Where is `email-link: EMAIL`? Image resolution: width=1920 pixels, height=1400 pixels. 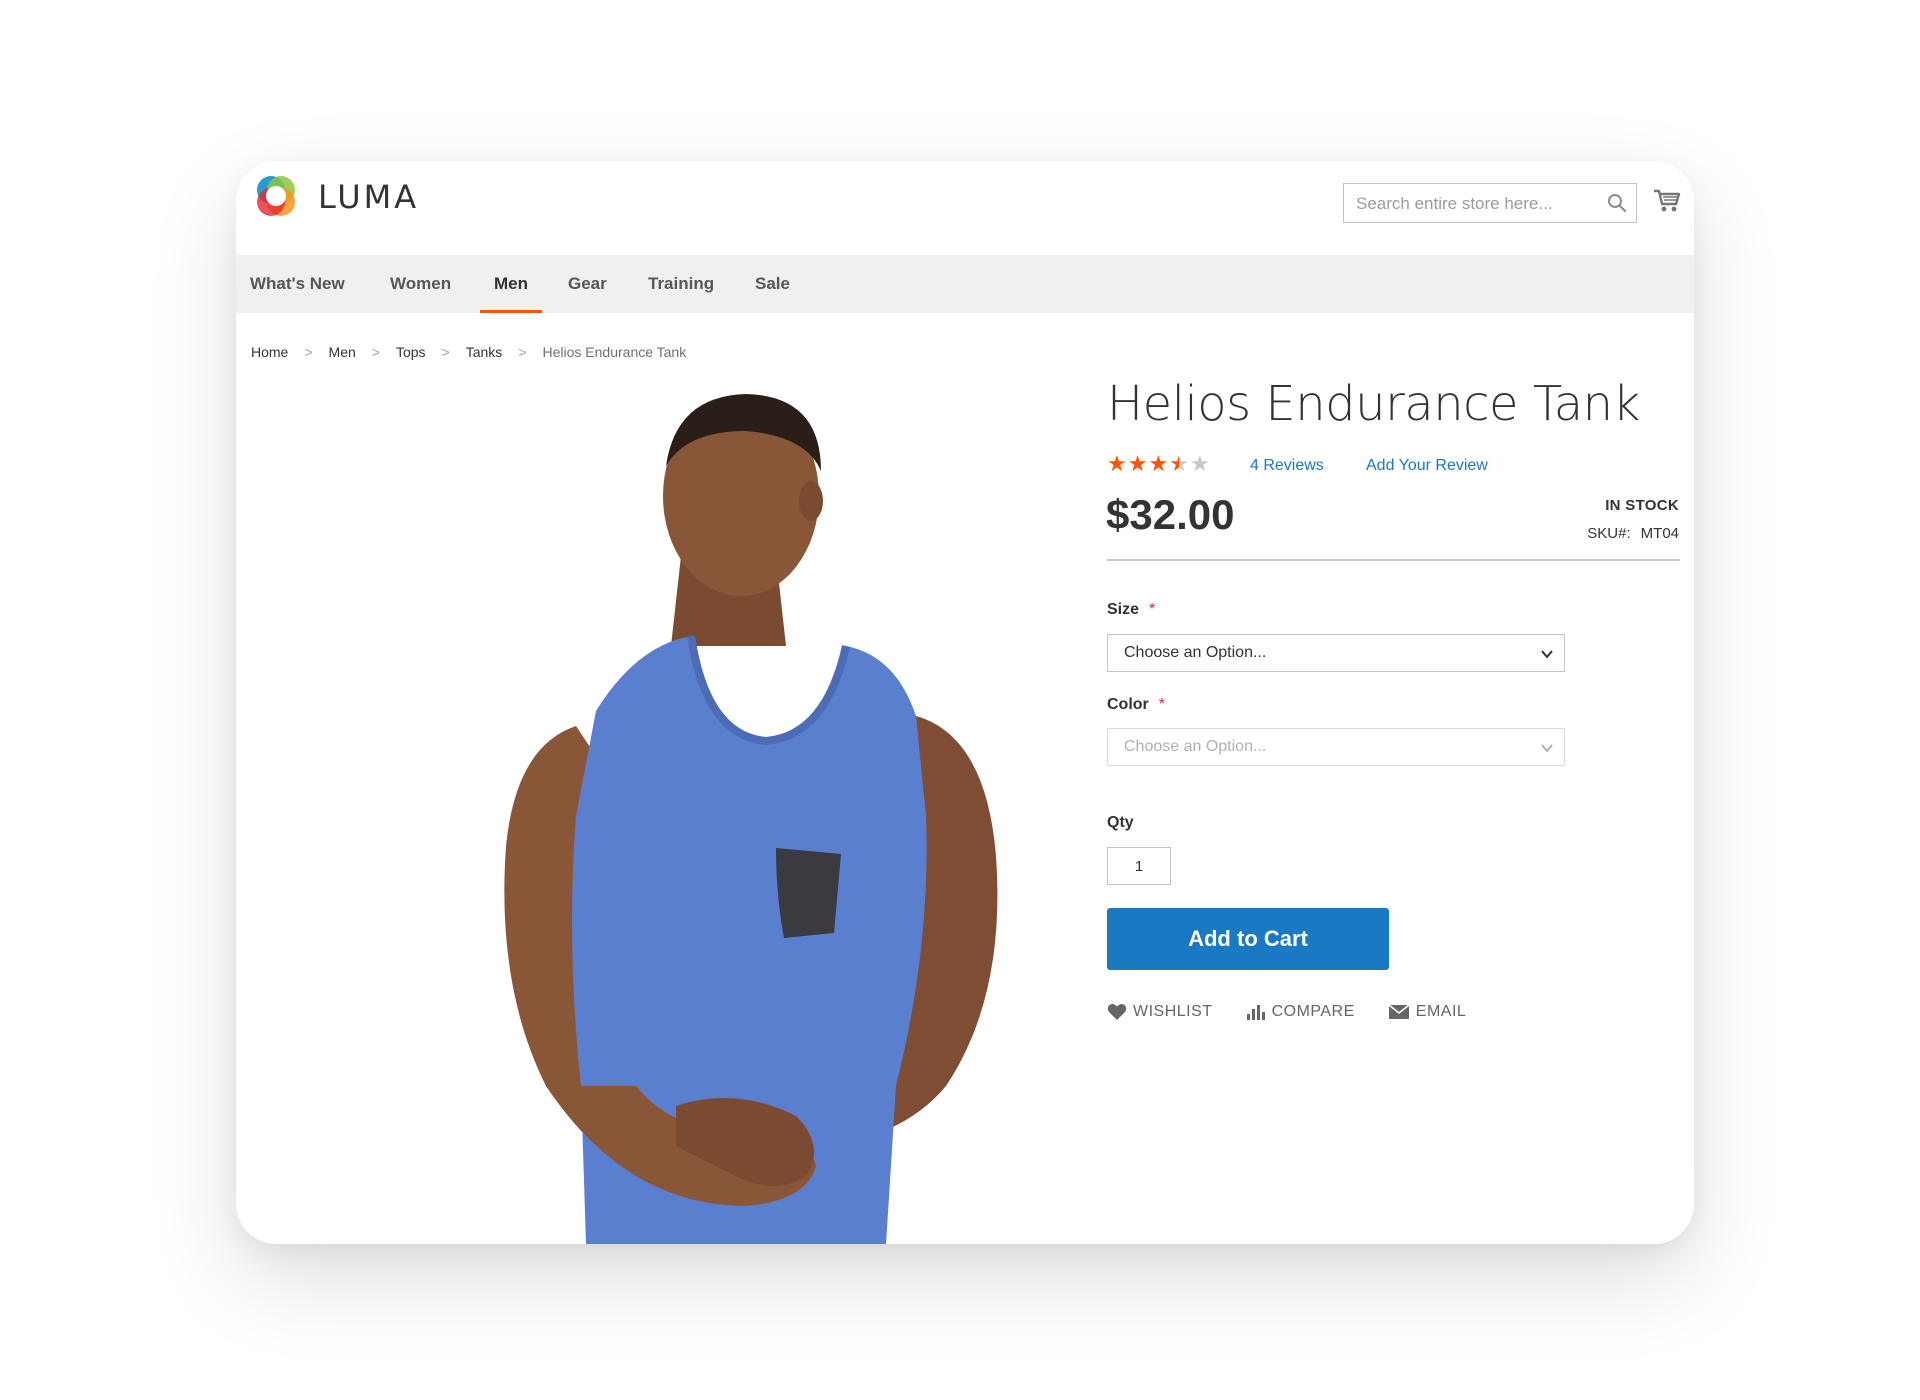
email-link: EMAIL is located at coordinates (1427, 1012).